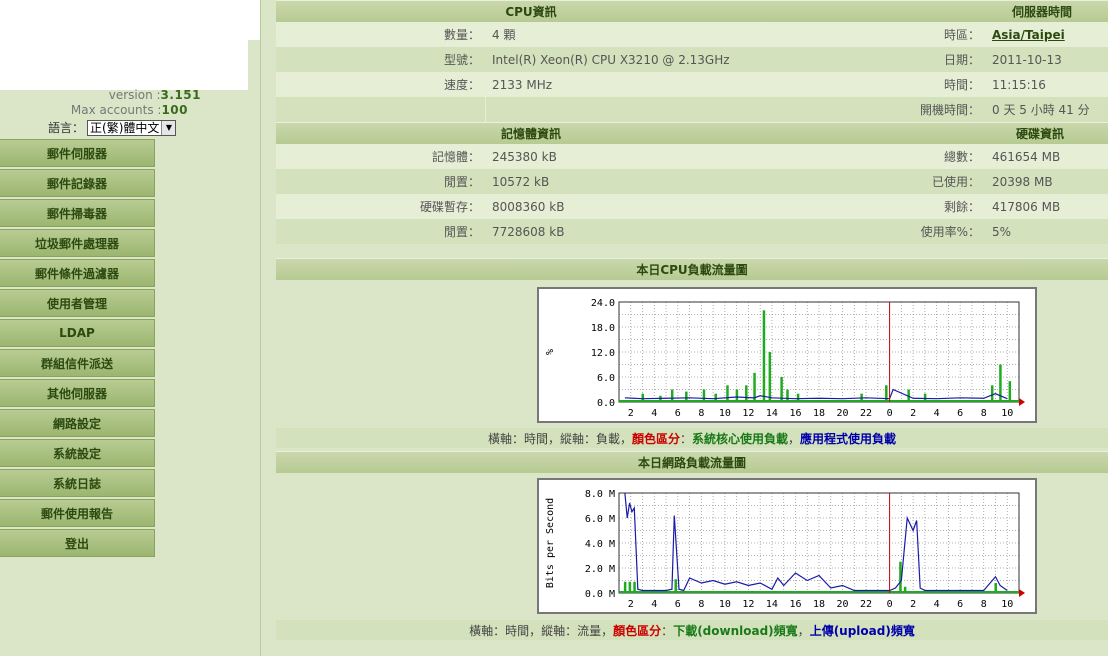  I want to click on disk-left-value: 417806 MB, so click(1026, 206).